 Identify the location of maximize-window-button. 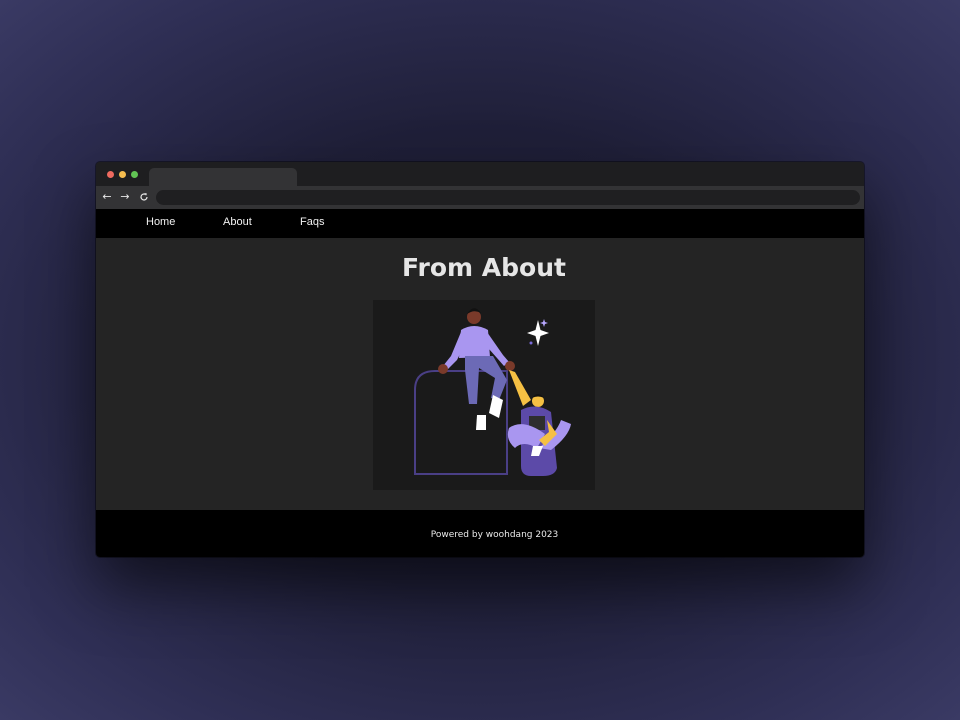
(134, 174).